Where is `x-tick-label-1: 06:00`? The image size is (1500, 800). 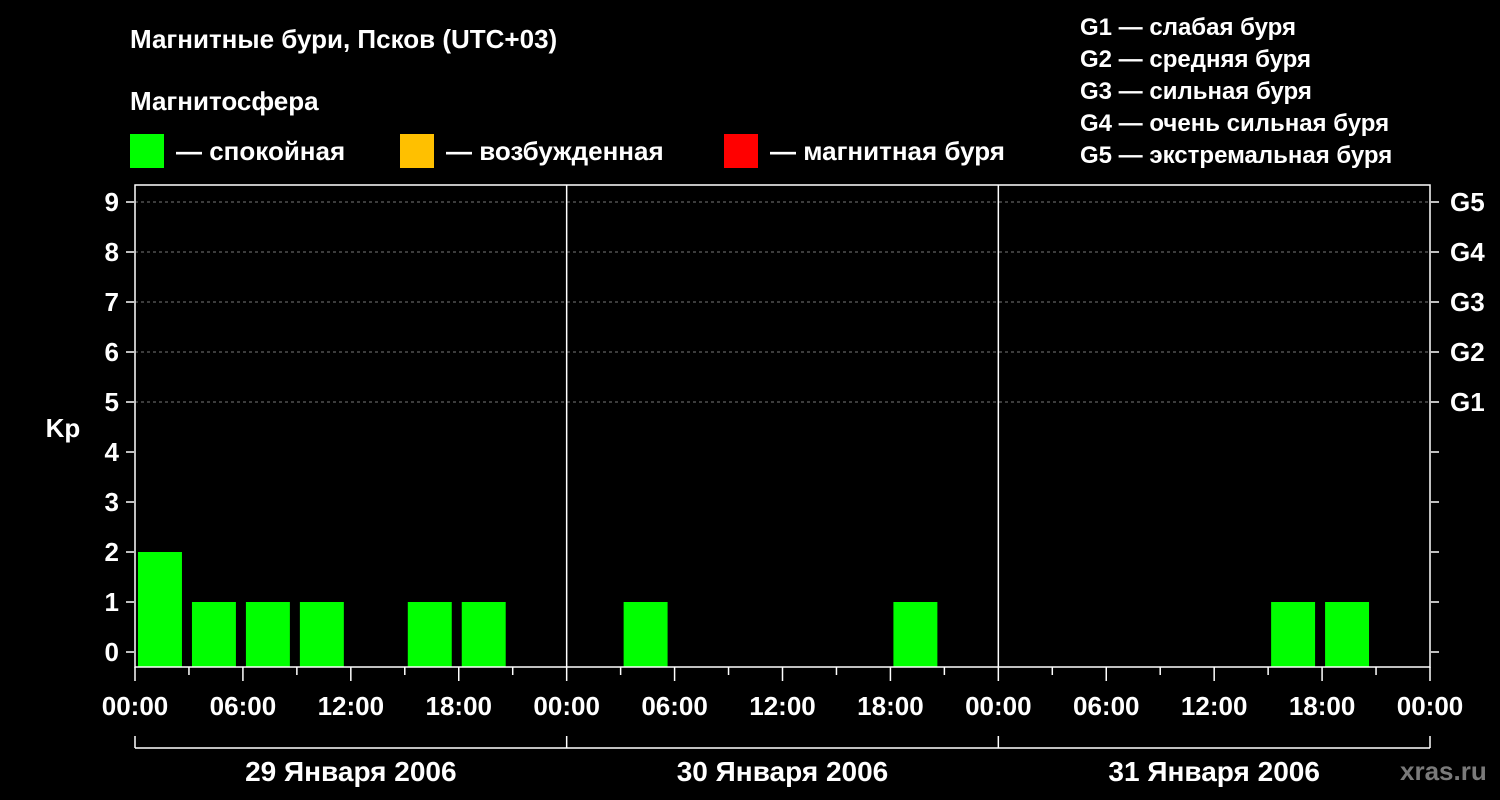
x-tick-label-1: 06:00 is located at coordinates (243, 706).